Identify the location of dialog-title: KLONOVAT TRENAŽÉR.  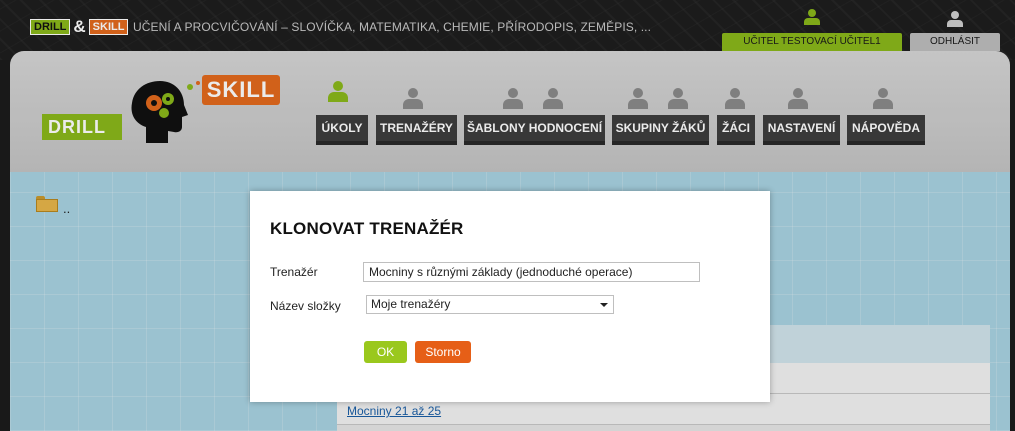
(367, 228).